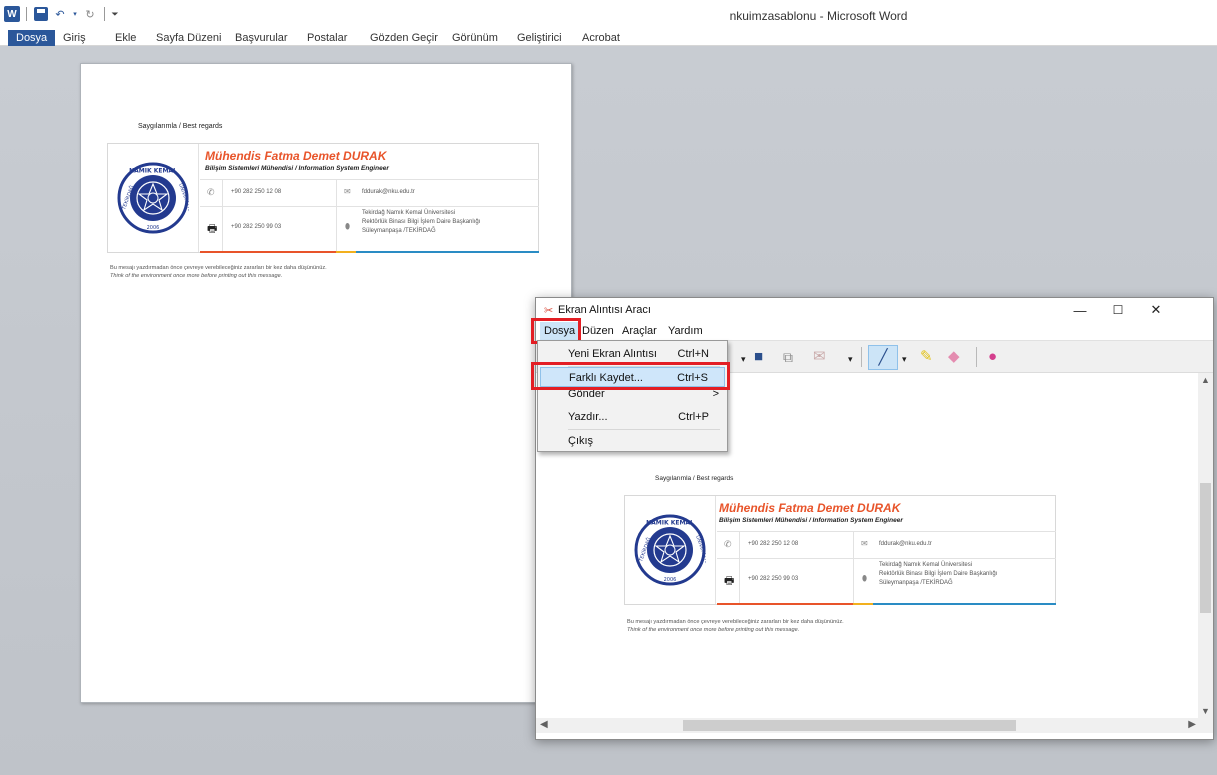 The width and height of the screenshot is (1217, 775). What do you see at coordinates (785, 604) in the screenshot?
I see `accent-bar-orange` at bounding box center [785, 604].